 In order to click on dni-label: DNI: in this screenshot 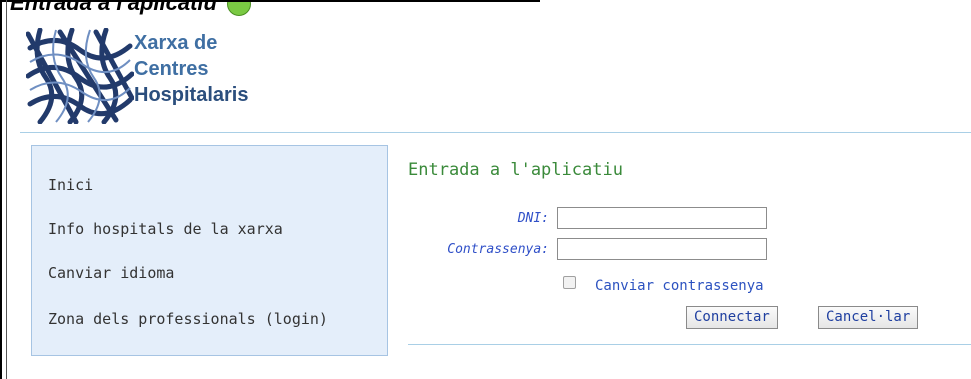, I will do `click(533, 218)`.